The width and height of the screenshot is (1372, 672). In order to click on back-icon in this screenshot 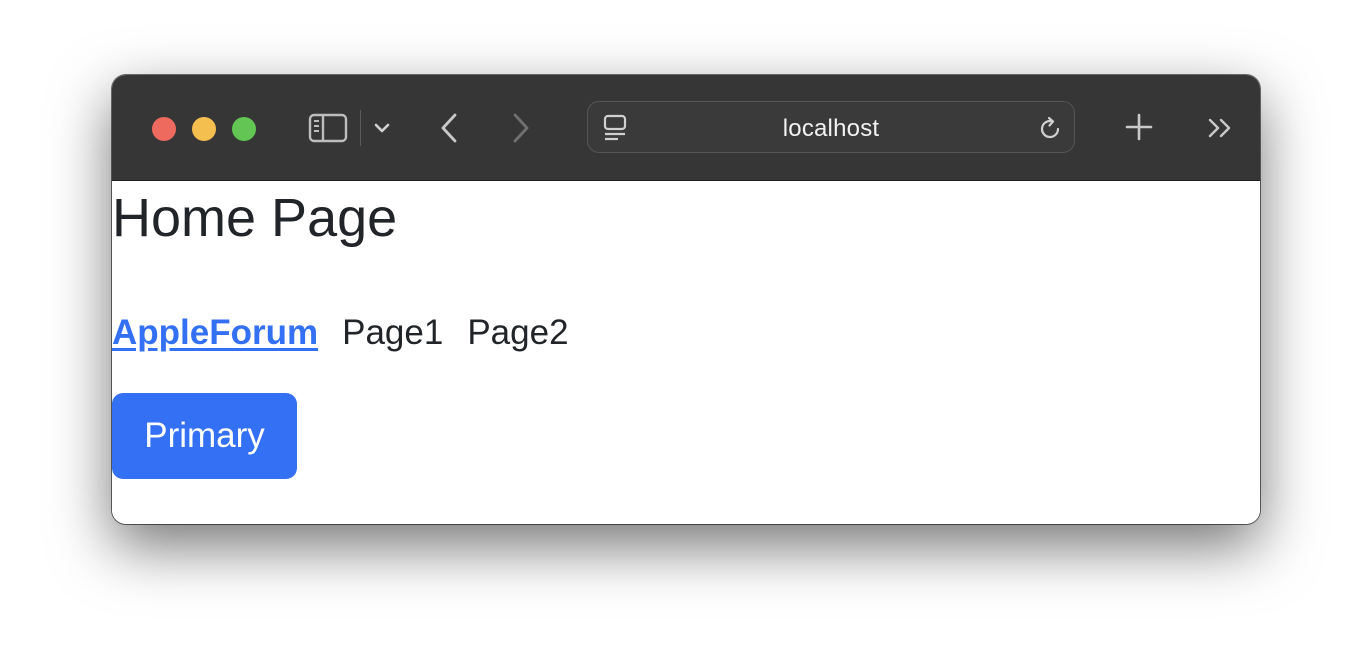, I will do `click(449, 128)`.